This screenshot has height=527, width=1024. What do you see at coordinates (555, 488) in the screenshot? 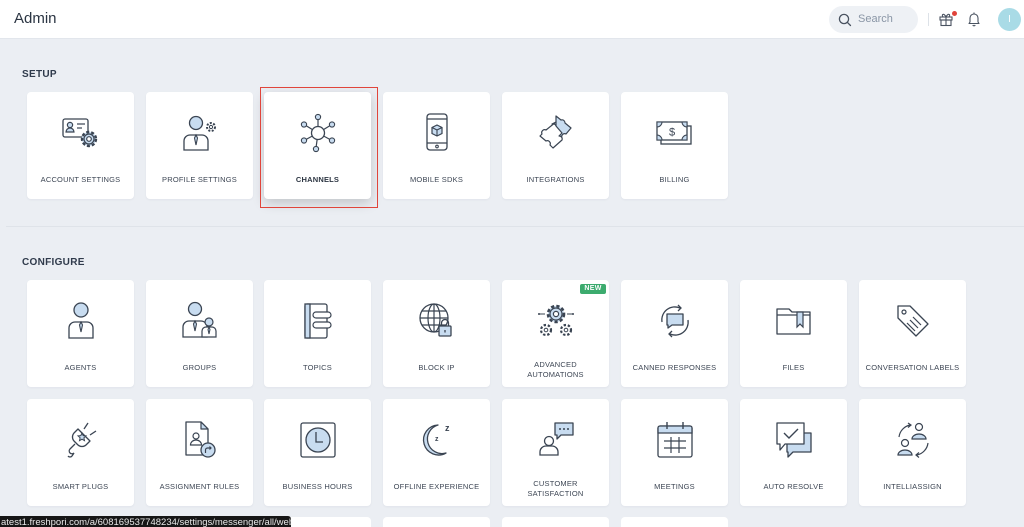
I see `card-label: CUSTOMER SATISFACTION` at bounding box center [555, 488].